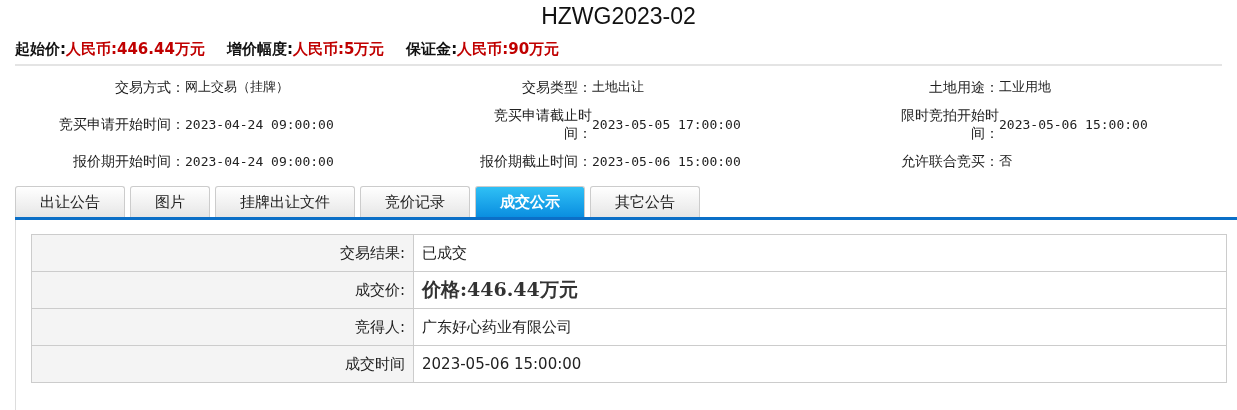 This screenshot has width=1237, height=410. Describe the element at coordinates (40, 49) in the screenshot. I see `price-label: 起始价:` at that location.